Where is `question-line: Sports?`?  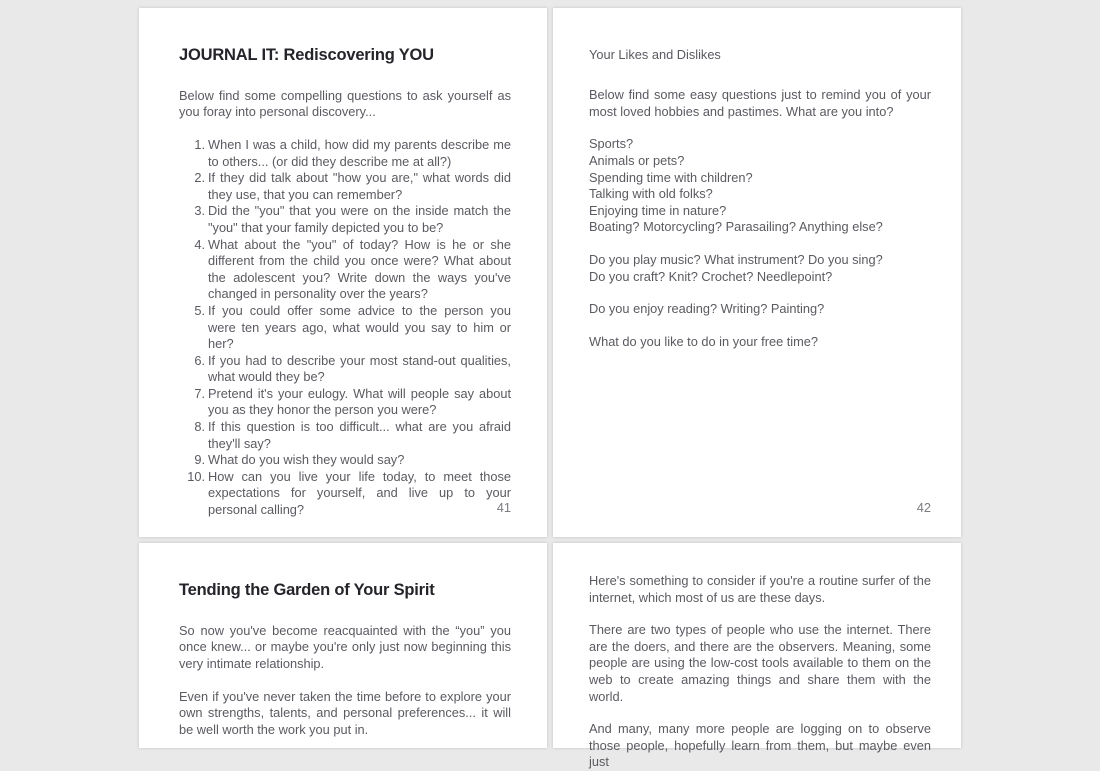
question-line: Sports? is located at coordinates (611, 144).